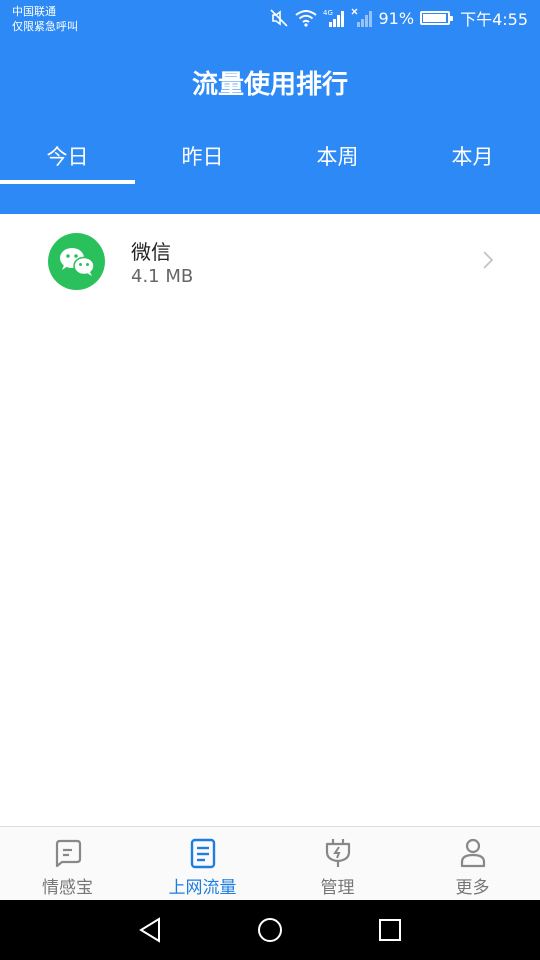 Image resolution: width=540 pixels, height=960 pixels. I want to click on carrier-info: 中国联通 仅限紧急呼叫, so click(45, 19).